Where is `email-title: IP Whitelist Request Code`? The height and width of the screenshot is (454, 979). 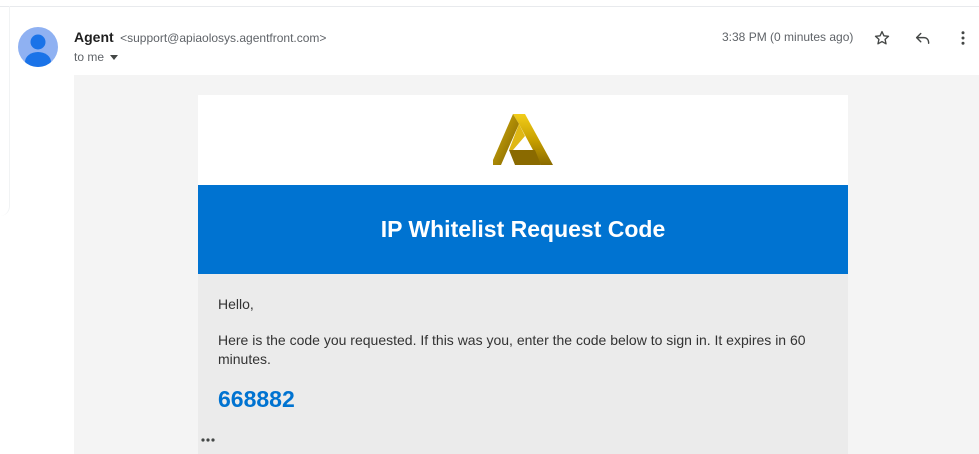
email-title: IP Whitelist Request Code is located at coordinates (523, 229).